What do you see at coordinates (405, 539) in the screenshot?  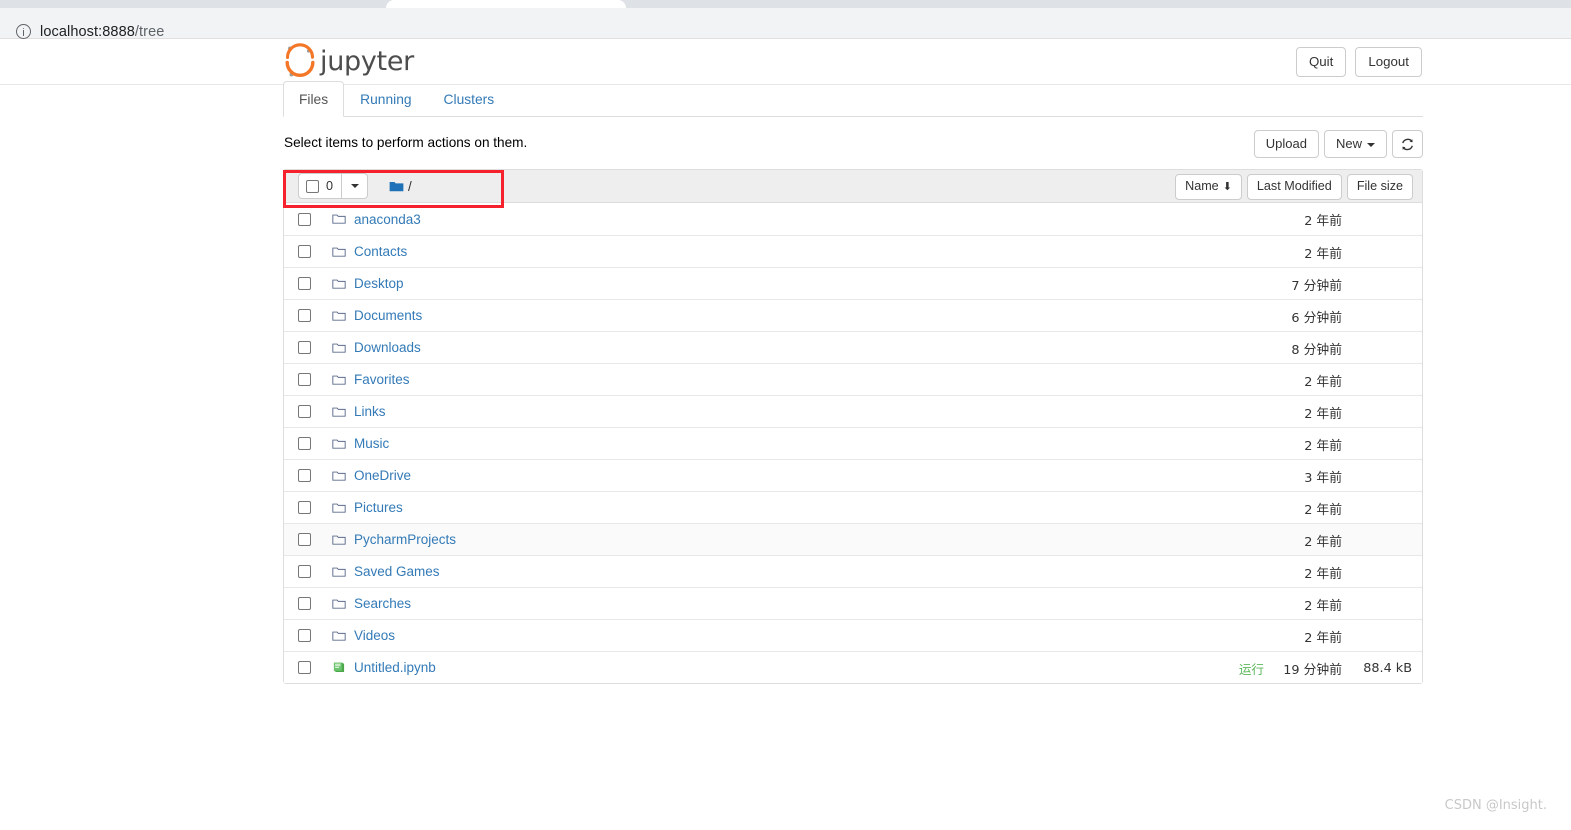 I see `file-name-link: PycharmProjects` at bounding box center [405, 539].